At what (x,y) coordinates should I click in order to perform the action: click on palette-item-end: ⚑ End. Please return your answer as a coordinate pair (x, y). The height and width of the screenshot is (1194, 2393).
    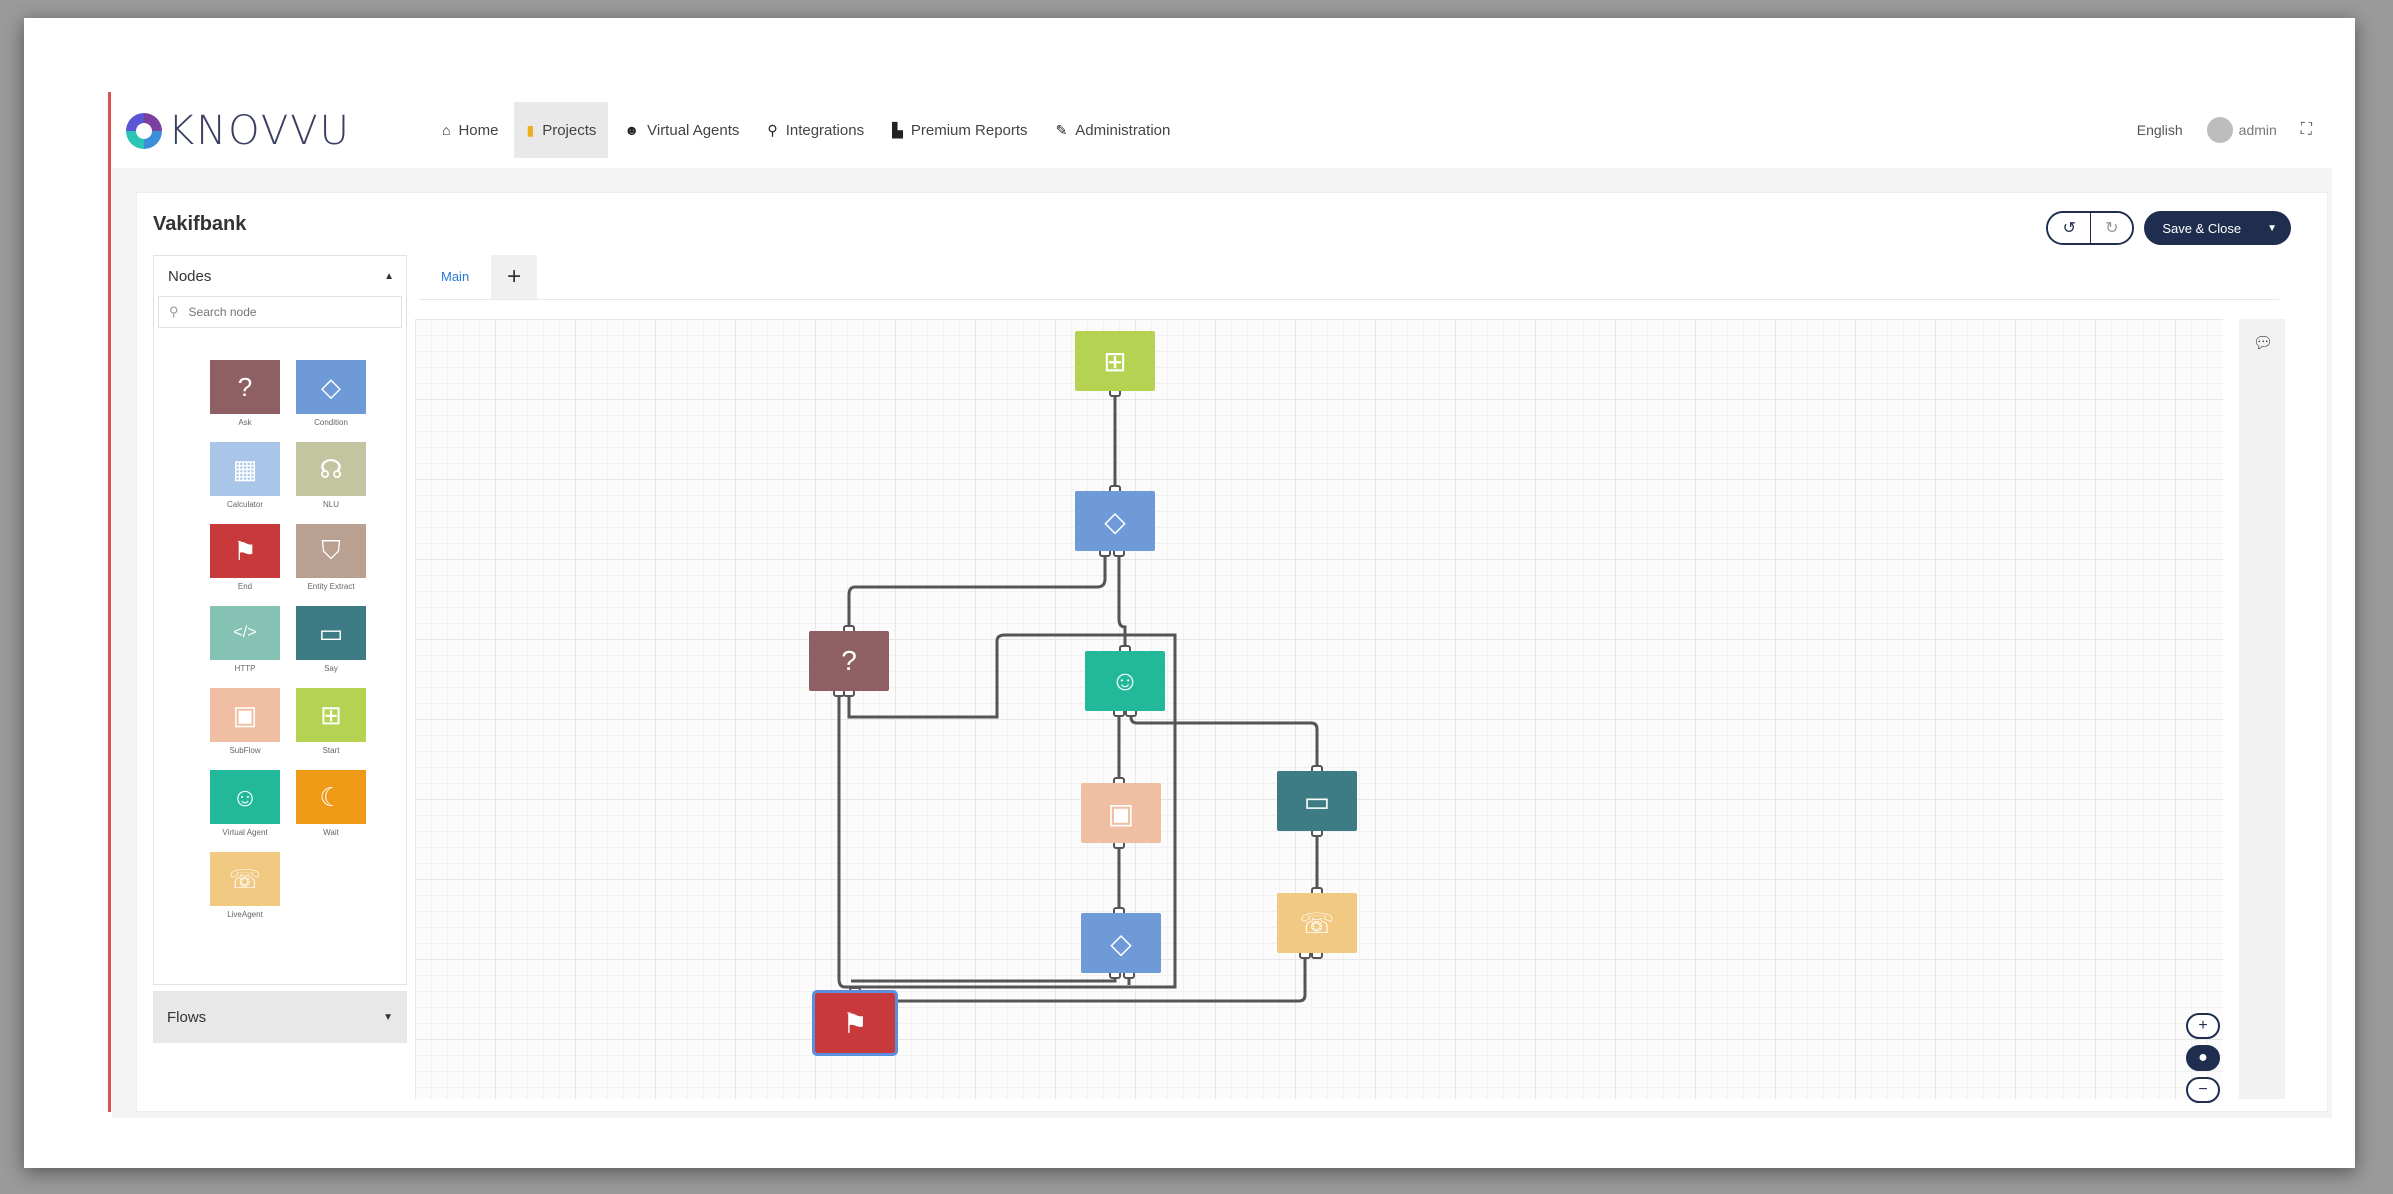
    Looking at the image, I should click on (245, 562).